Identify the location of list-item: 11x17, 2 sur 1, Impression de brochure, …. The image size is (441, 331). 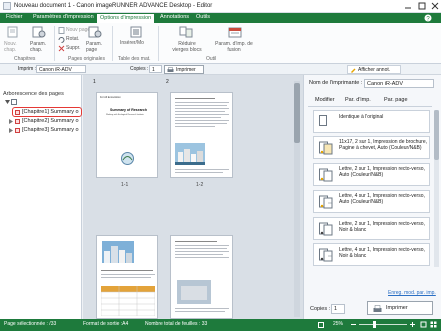
(371, 147).